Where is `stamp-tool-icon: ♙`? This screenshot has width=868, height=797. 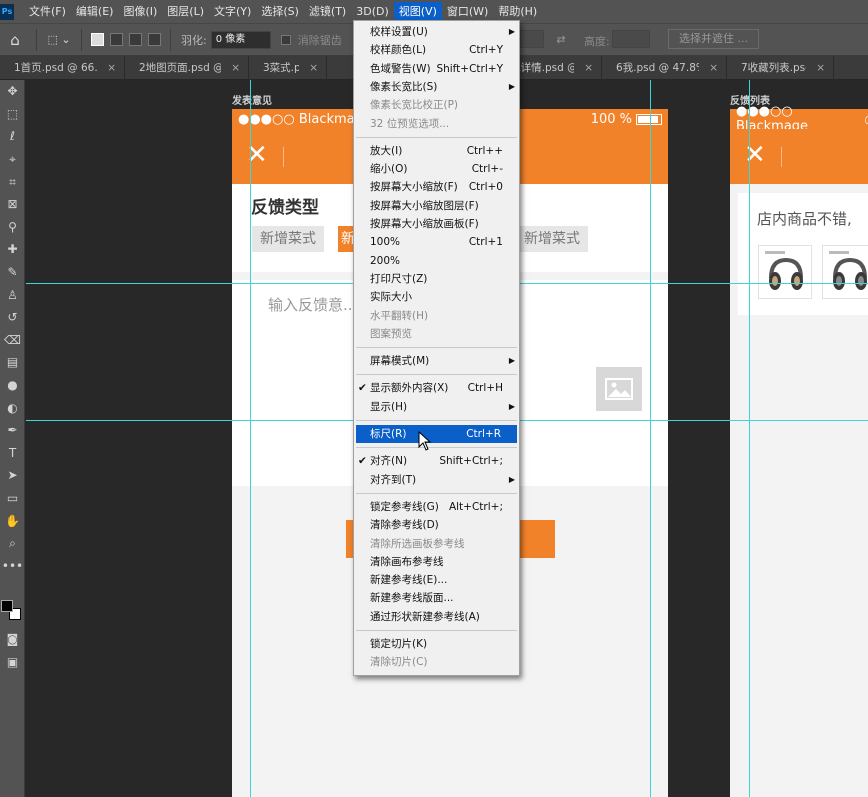
stamp-tool-icon: ♙ is located at coordinates (12, 294).